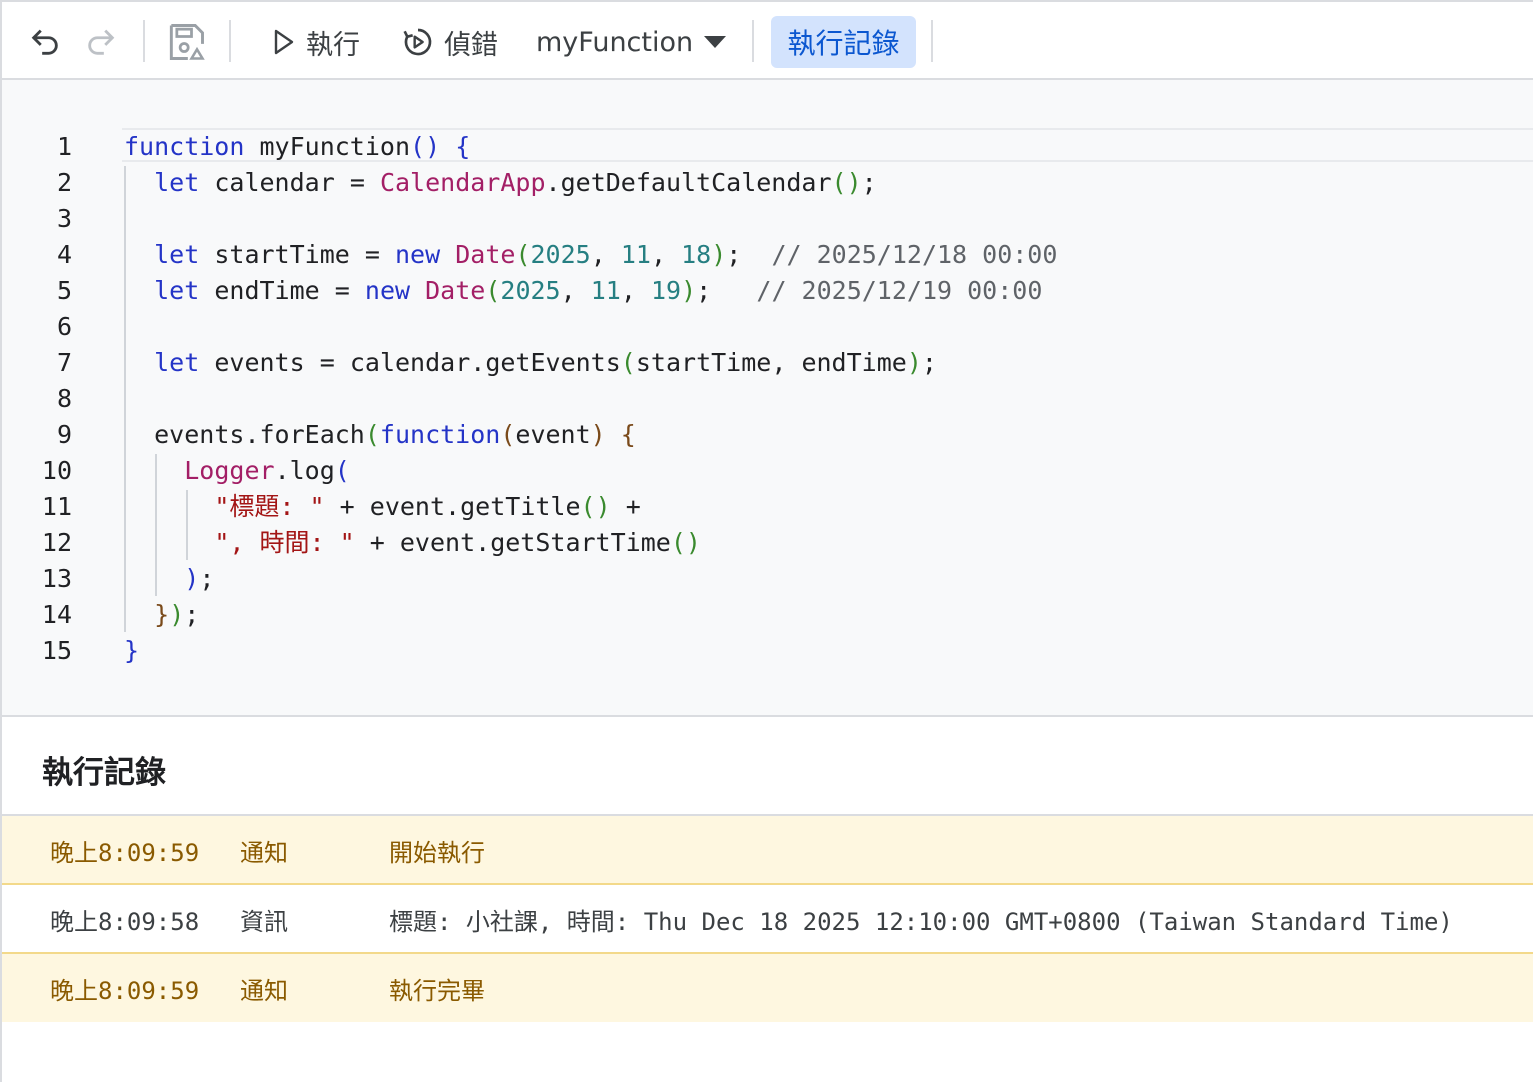 The image size is (1533, 1082). What do you see at coordinates (418, 42) in the screenshot?
I see `debug-icon` at bounding box center [418, 42].